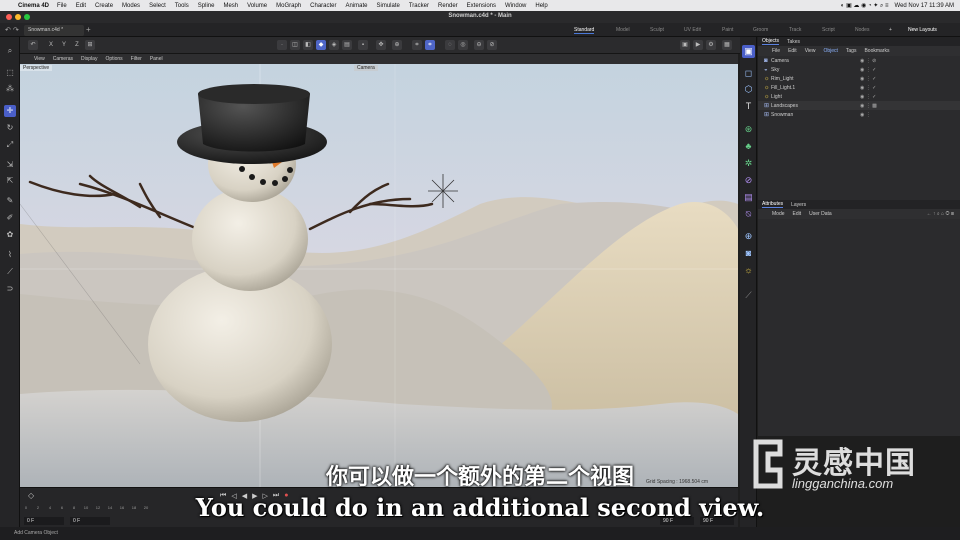 The width and height of the screenshot is (960, 540). Describe the element at coordinates (748, 295) in the screenshot. I see `pen-icon: ⟋` at that location.